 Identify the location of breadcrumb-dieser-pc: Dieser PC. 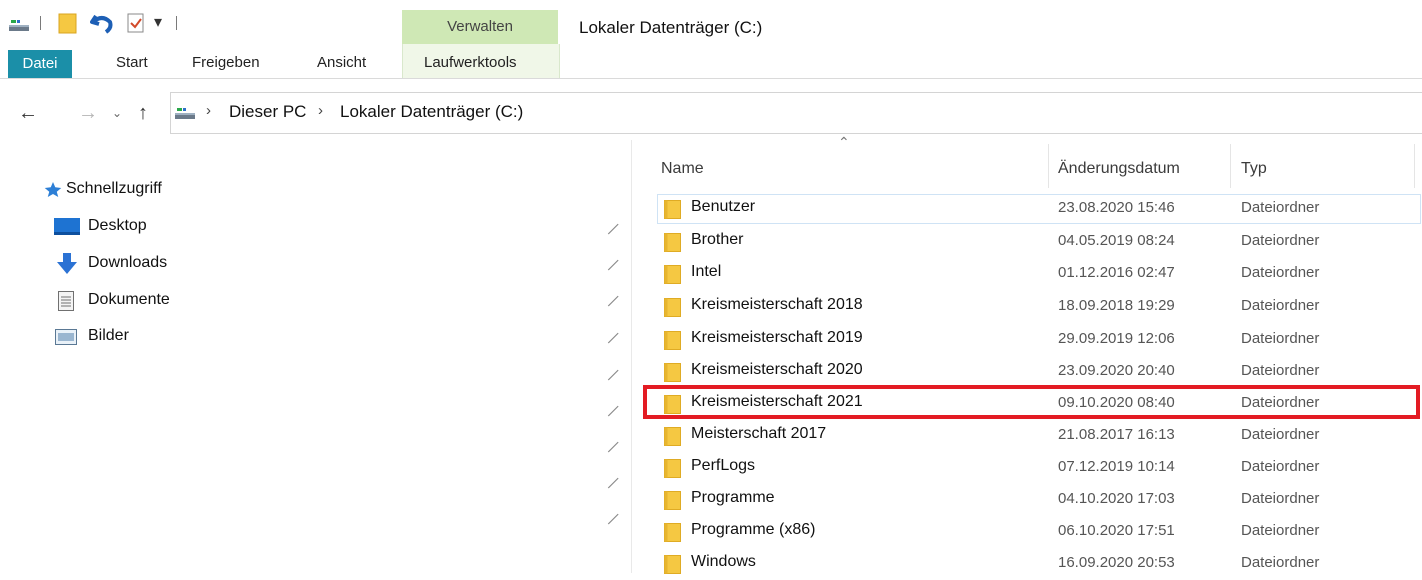
(267, 112).